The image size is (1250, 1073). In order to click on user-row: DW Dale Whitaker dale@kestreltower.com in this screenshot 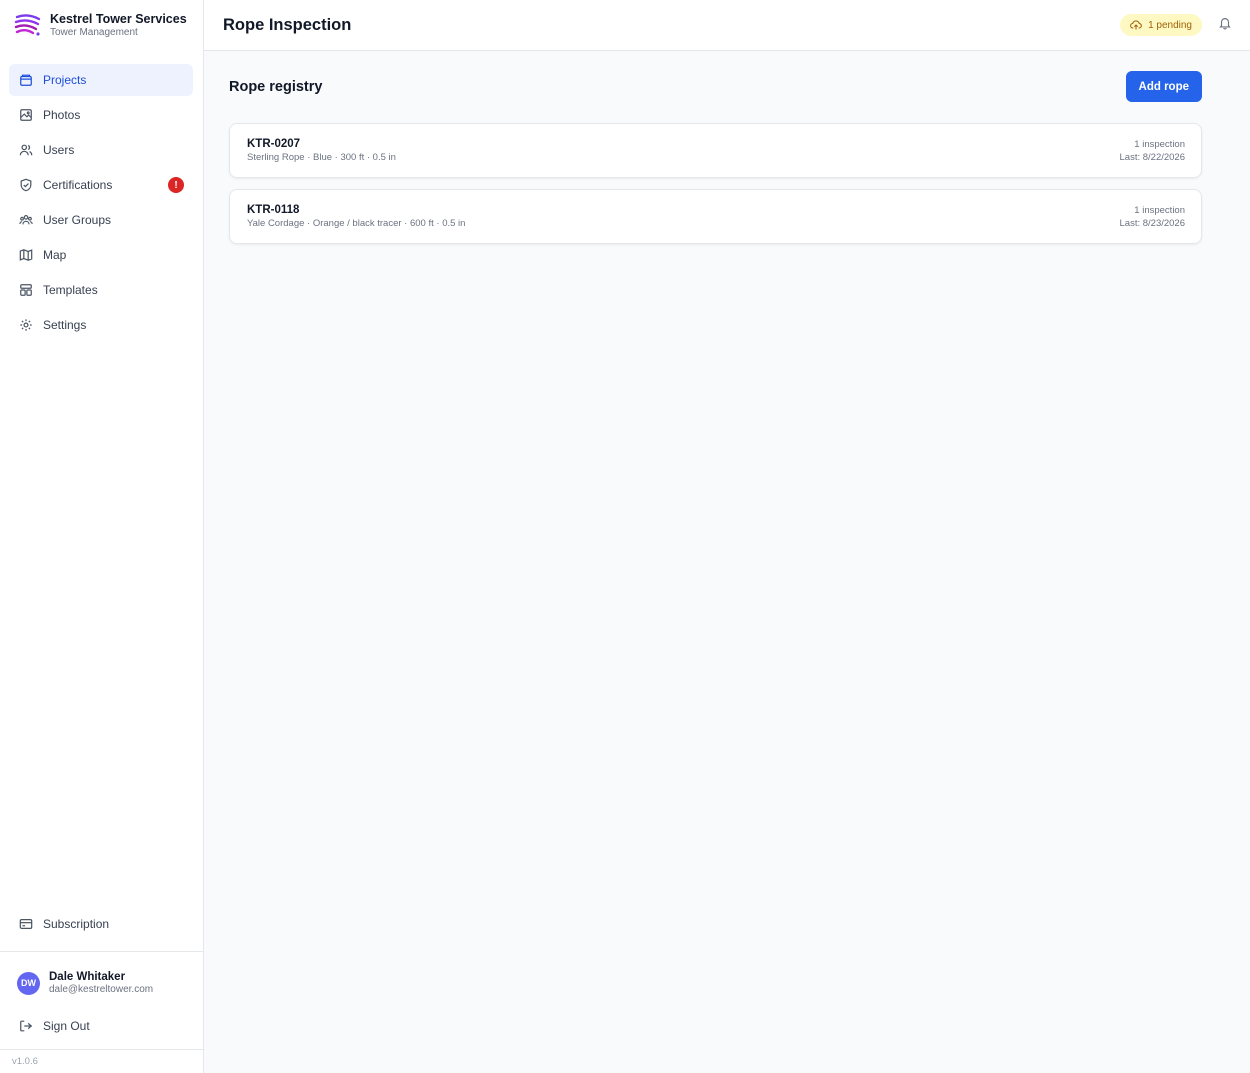, I will do `click(101, 983)`.